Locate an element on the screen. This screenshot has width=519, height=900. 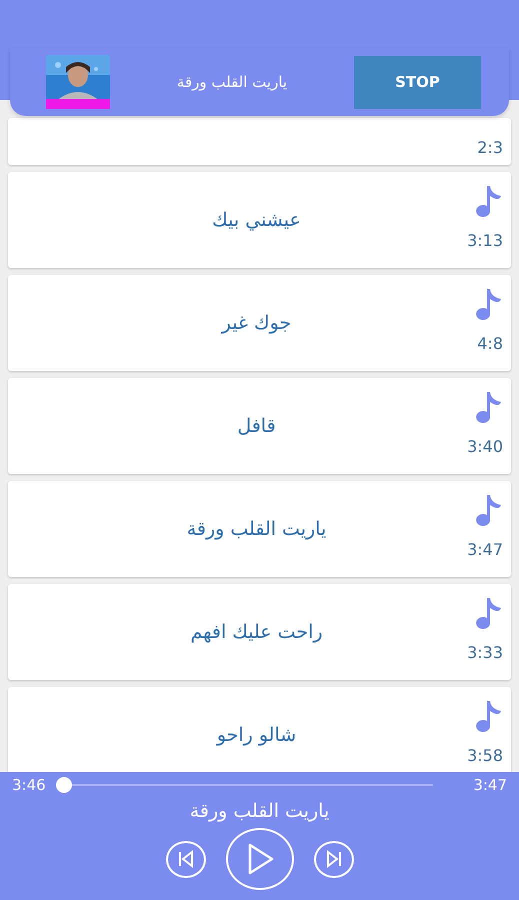
banner-song-title: ياريت القلب ورقة is located at coordinates (232, 82).